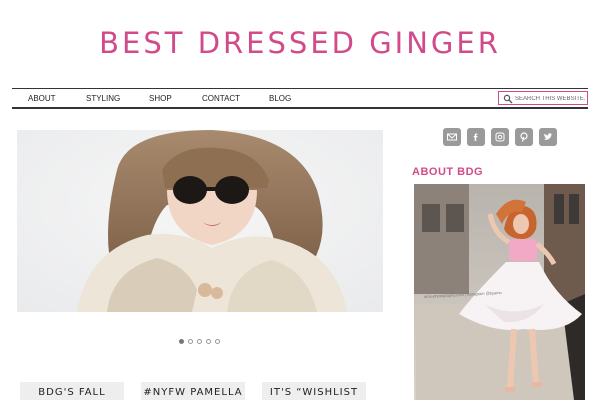 The height and width of the screenshot is (400, 600). I want to click on search-box, so click(543, 98).